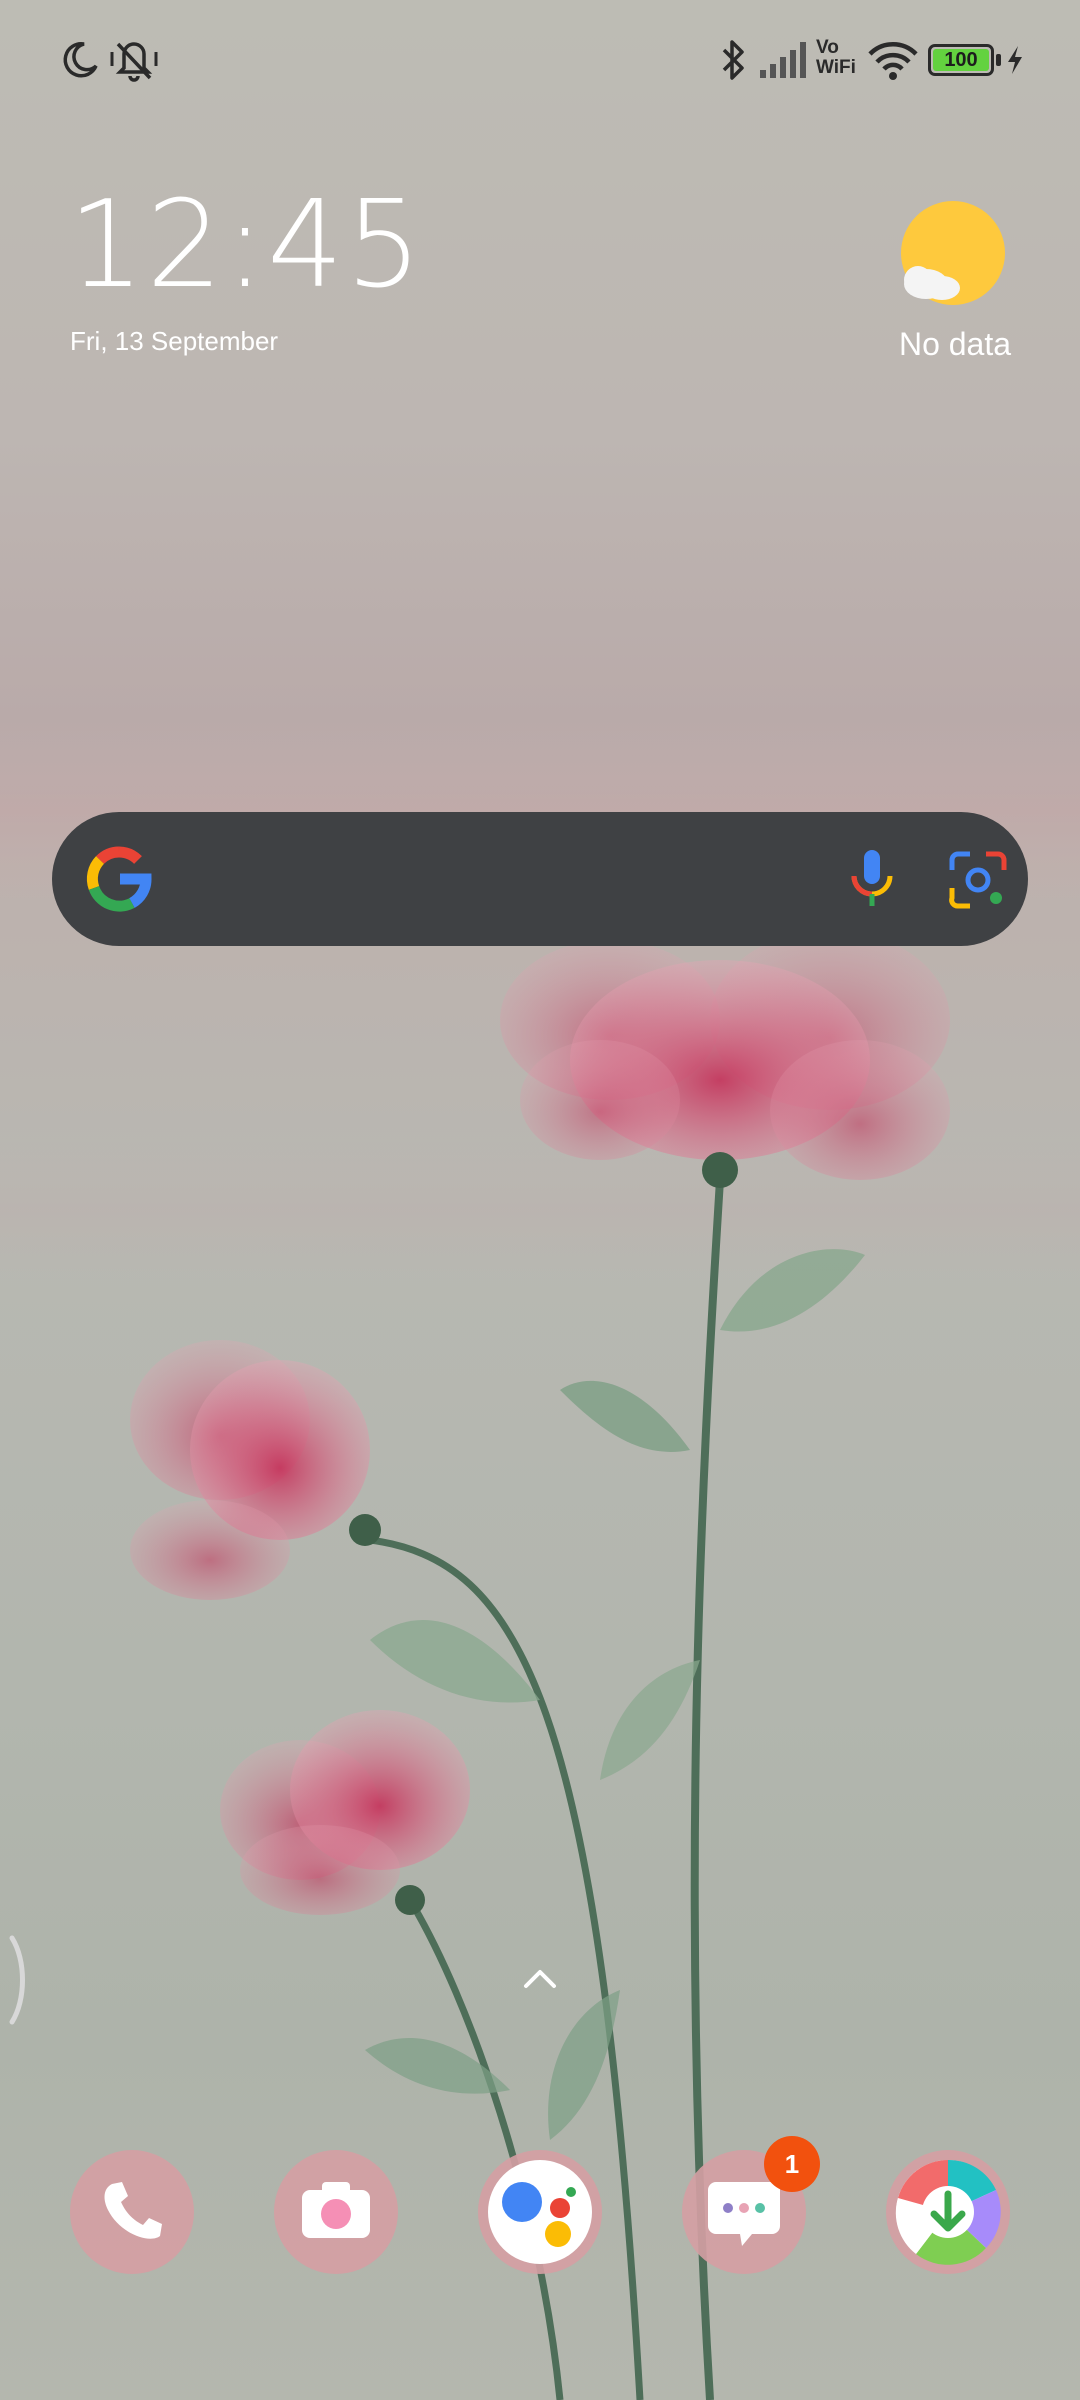  Describe the element at coordinates (893, 61) in the screenshot. I see `wifi-icon` at that location.